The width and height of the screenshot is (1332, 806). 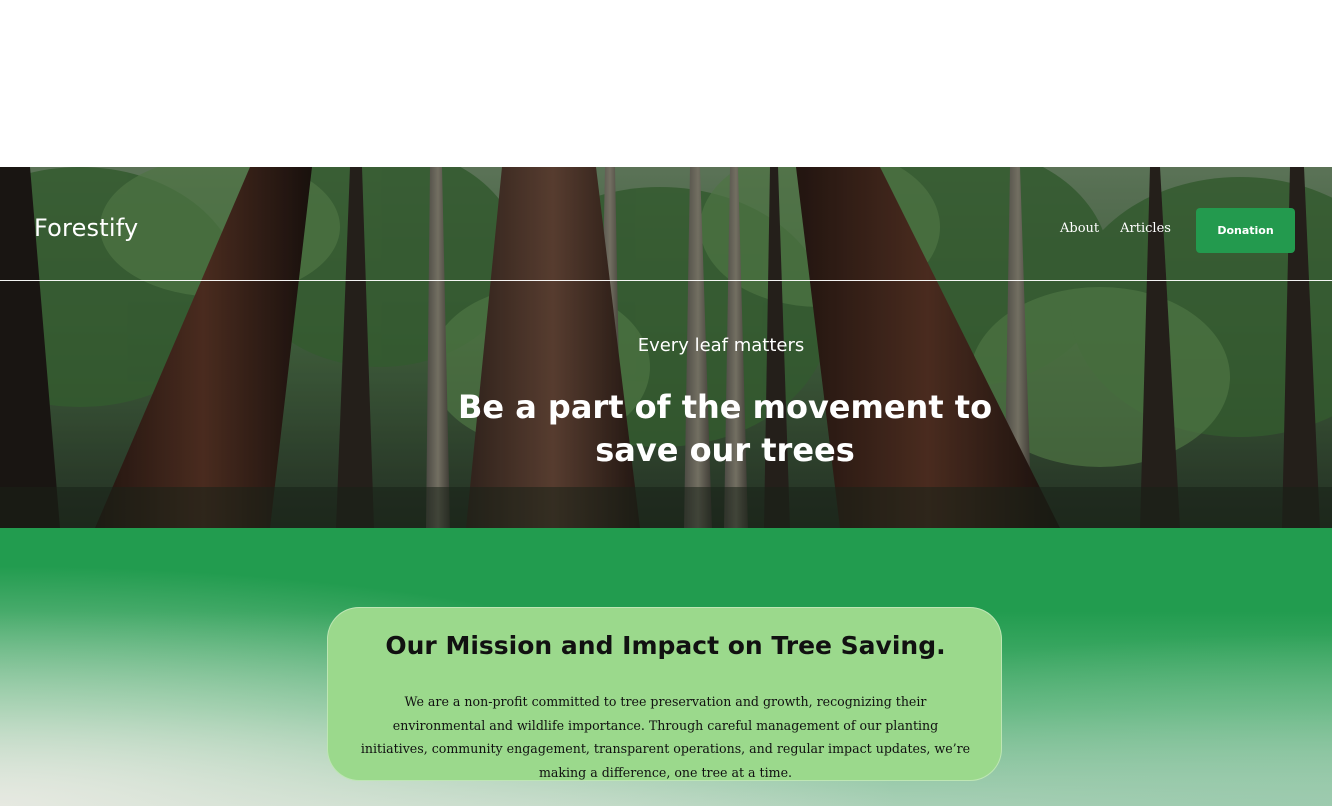 What do you see at coordinates (1245, 230) in the screenshot?
I see `donation-button: Donation` at bounding box center [1245, 230].